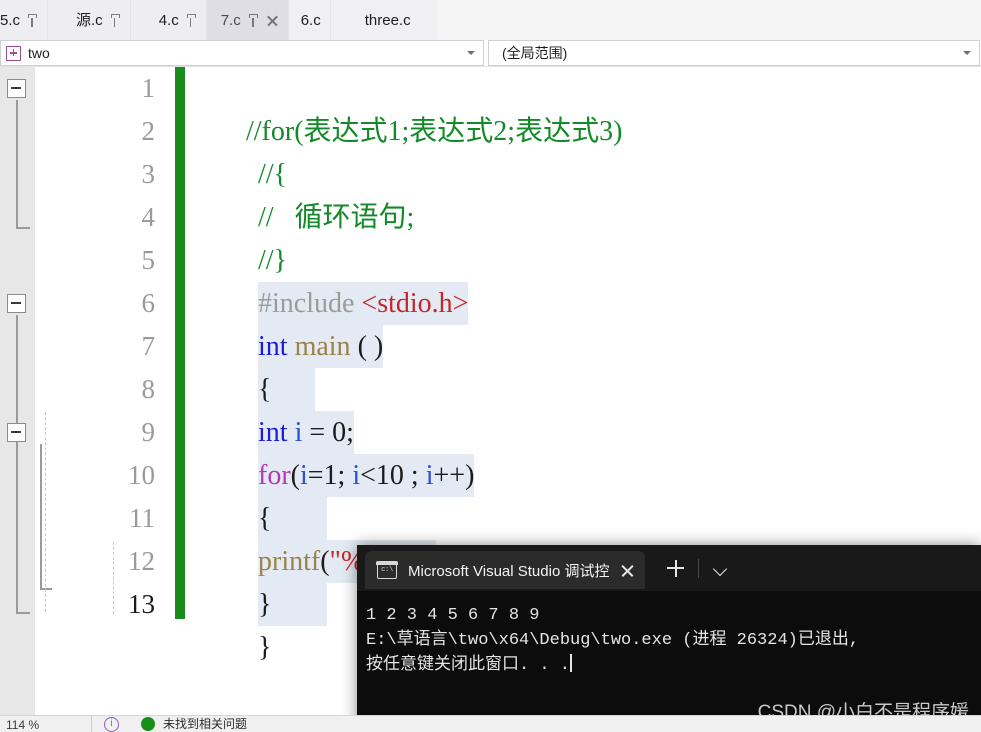 The image size is (981, 732). I want to click on editor-tab-label: 7.c, so click(230, 20).